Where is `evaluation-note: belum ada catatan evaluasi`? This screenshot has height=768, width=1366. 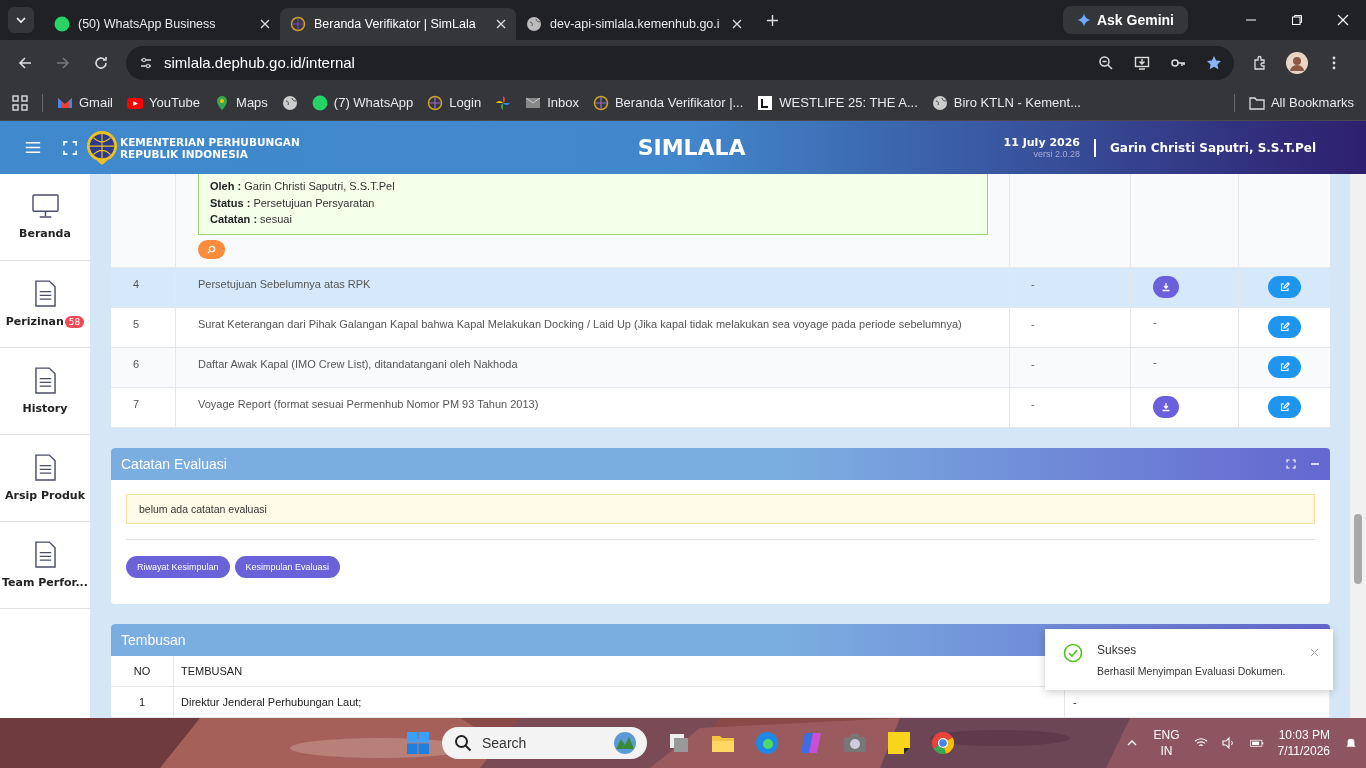
evaluation-note: belum ada catatan evaluasi is located at coordinates (720, 508).